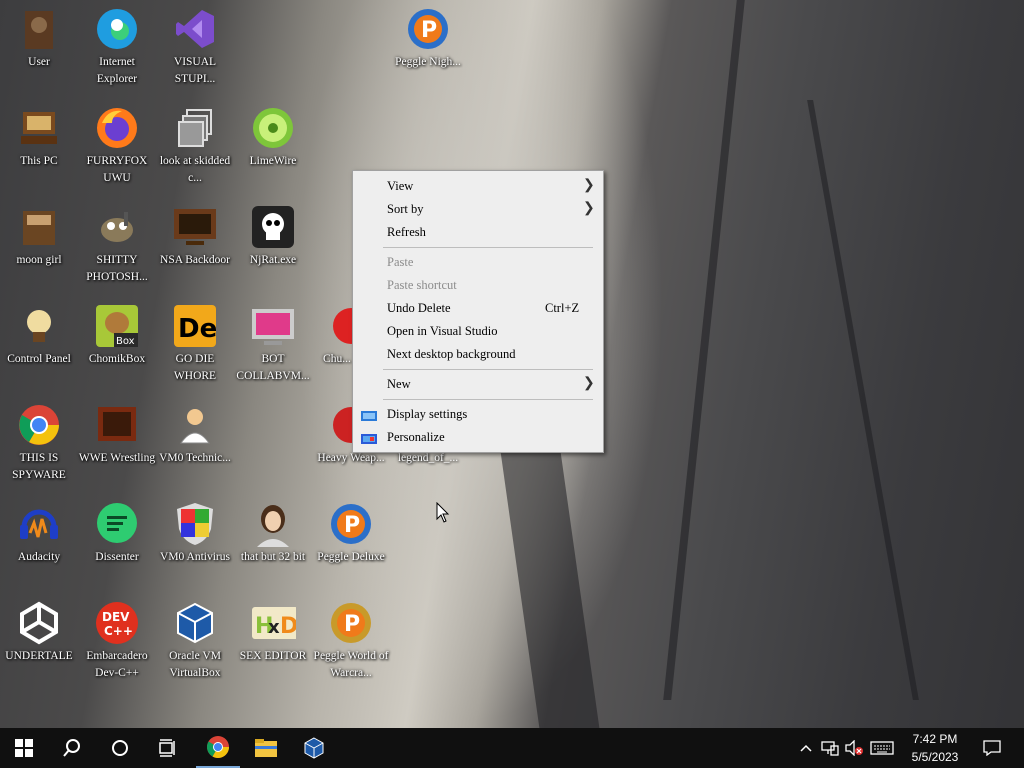 This screenshot has width=1024, height=768. What do you see at coordinates (195, 236) in the screenshot?
I see `desktop-icon-nsa-backdoor: NSA Backdoor` at bounding box center [195, 236].